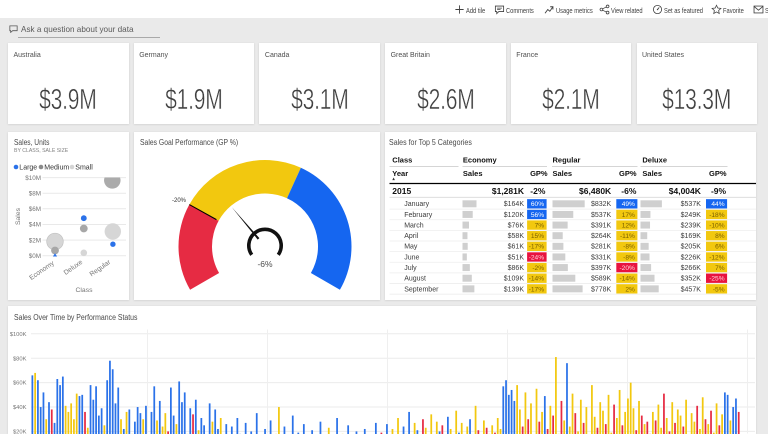 Image resolution: width=768 pixels, height=434 pixels. What do you see at coordinates (515, 267) in the screenshot?
I see `svg-text: $86K` at bounding box center [515, 267].